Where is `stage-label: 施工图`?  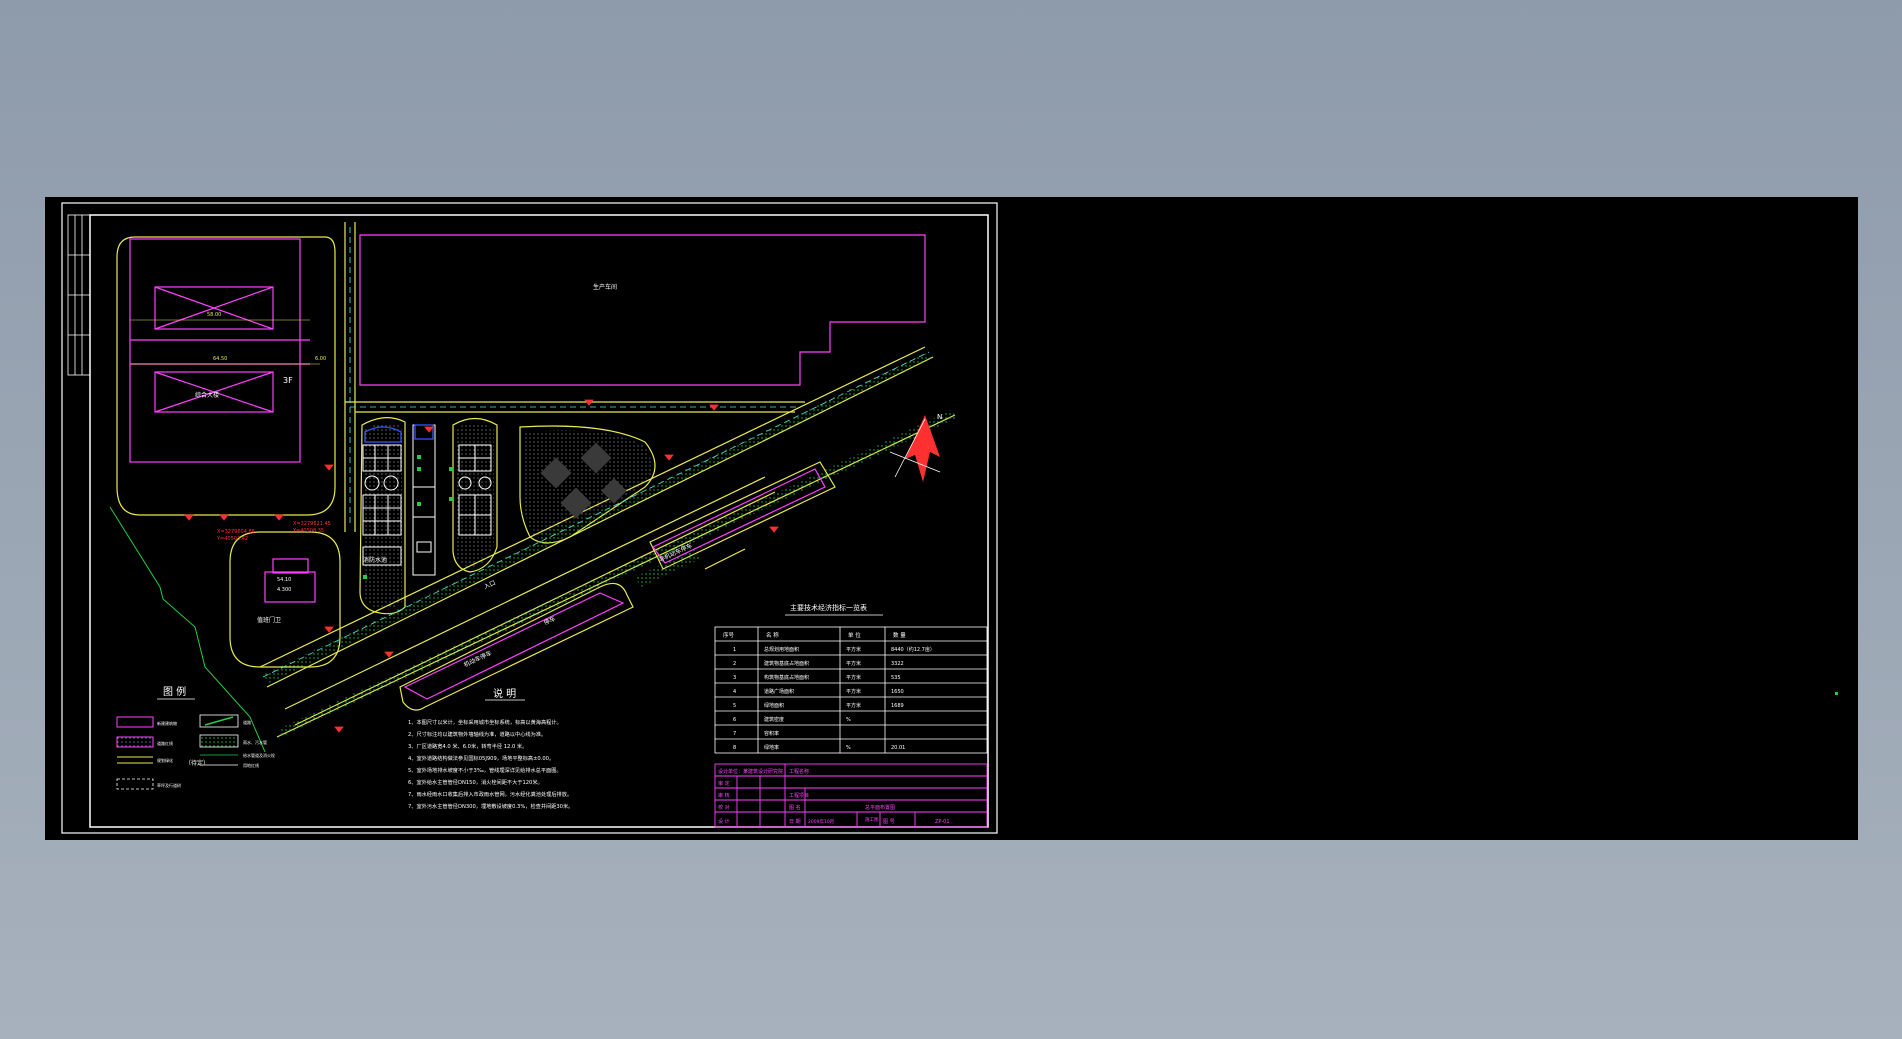
stage-label: 施工图 is located at coordinates (872, 819).